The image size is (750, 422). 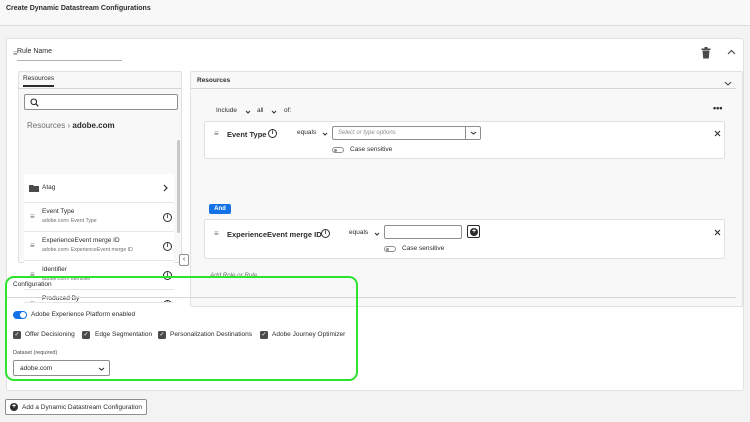 I want to click on resource-item-title: Identifier, so click(x=54, y=269).